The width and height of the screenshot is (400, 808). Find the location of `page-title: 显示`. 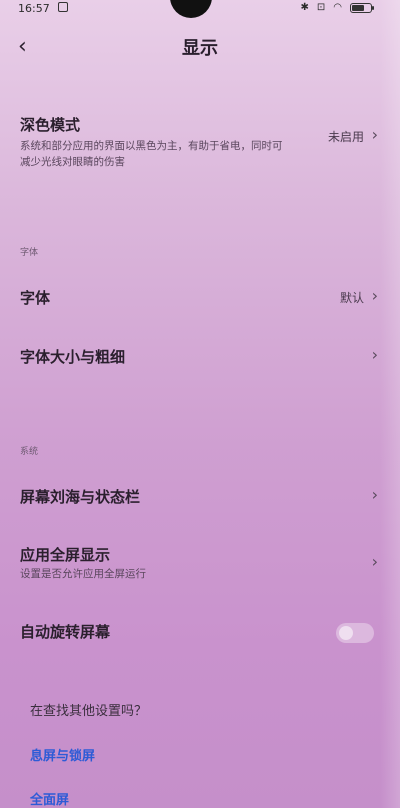

page-title: 显示 is located at coordinates (200, 48).